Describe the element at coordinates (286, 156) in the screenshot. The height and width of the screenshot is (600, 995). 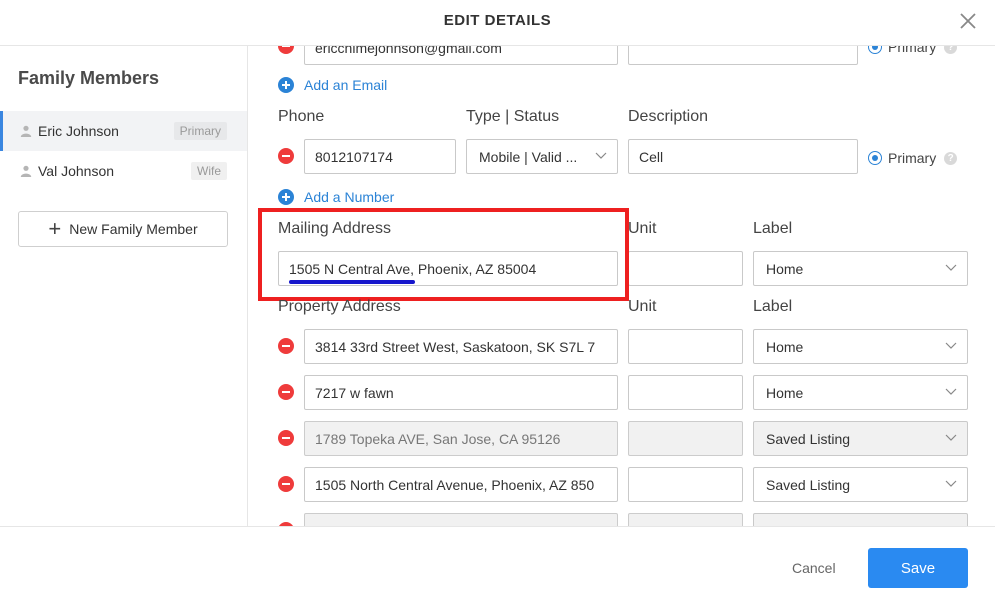
I see `remove-phone-button` at that location.